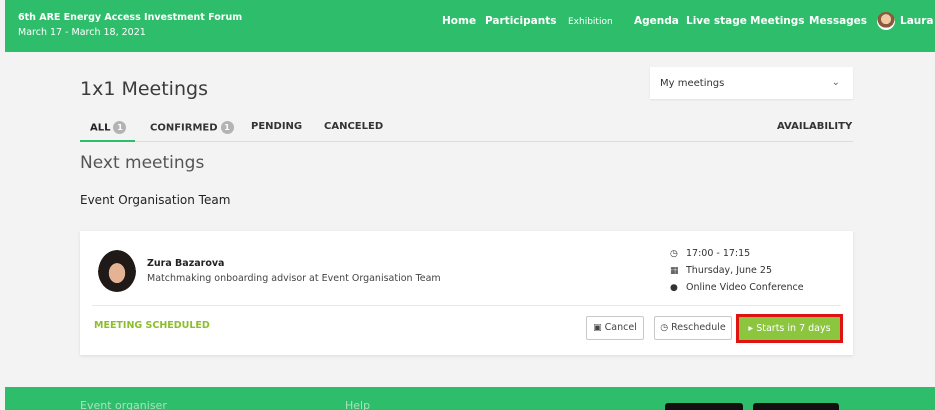 The height and width of the screenshot is (410, 935). Describe the element at coordinates (745, 287) in the screenshot. I see `meeting-location-text: Online Video Conference` at that location.